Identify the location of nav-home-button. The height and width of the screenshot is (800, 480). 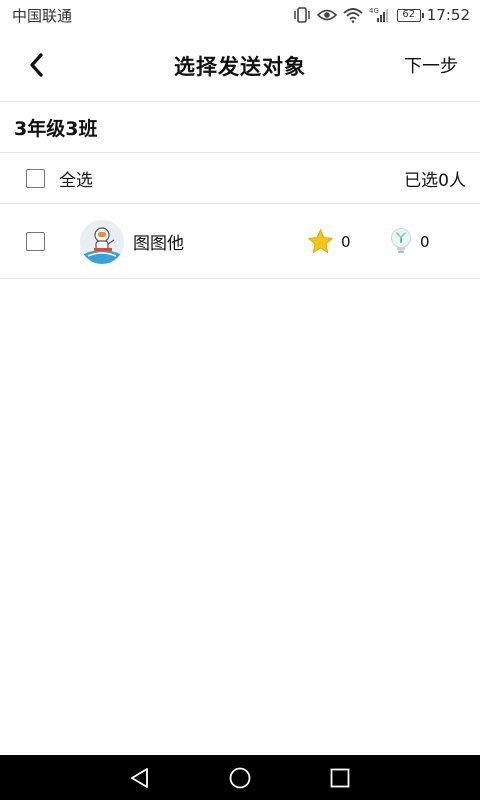
(240, 778).